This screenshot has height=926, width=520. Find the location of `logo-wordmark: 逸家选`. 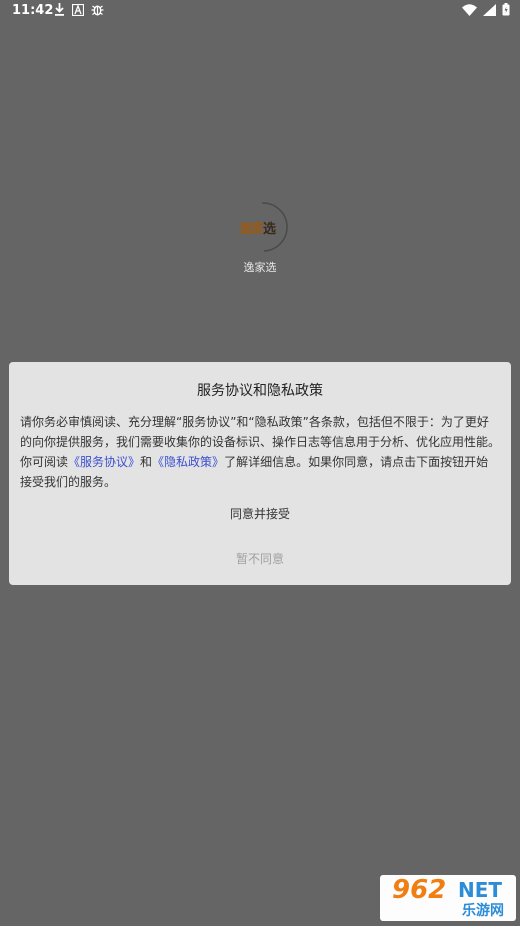

logo-wordmark: 逸家选 is located at coordinates (257, 229).